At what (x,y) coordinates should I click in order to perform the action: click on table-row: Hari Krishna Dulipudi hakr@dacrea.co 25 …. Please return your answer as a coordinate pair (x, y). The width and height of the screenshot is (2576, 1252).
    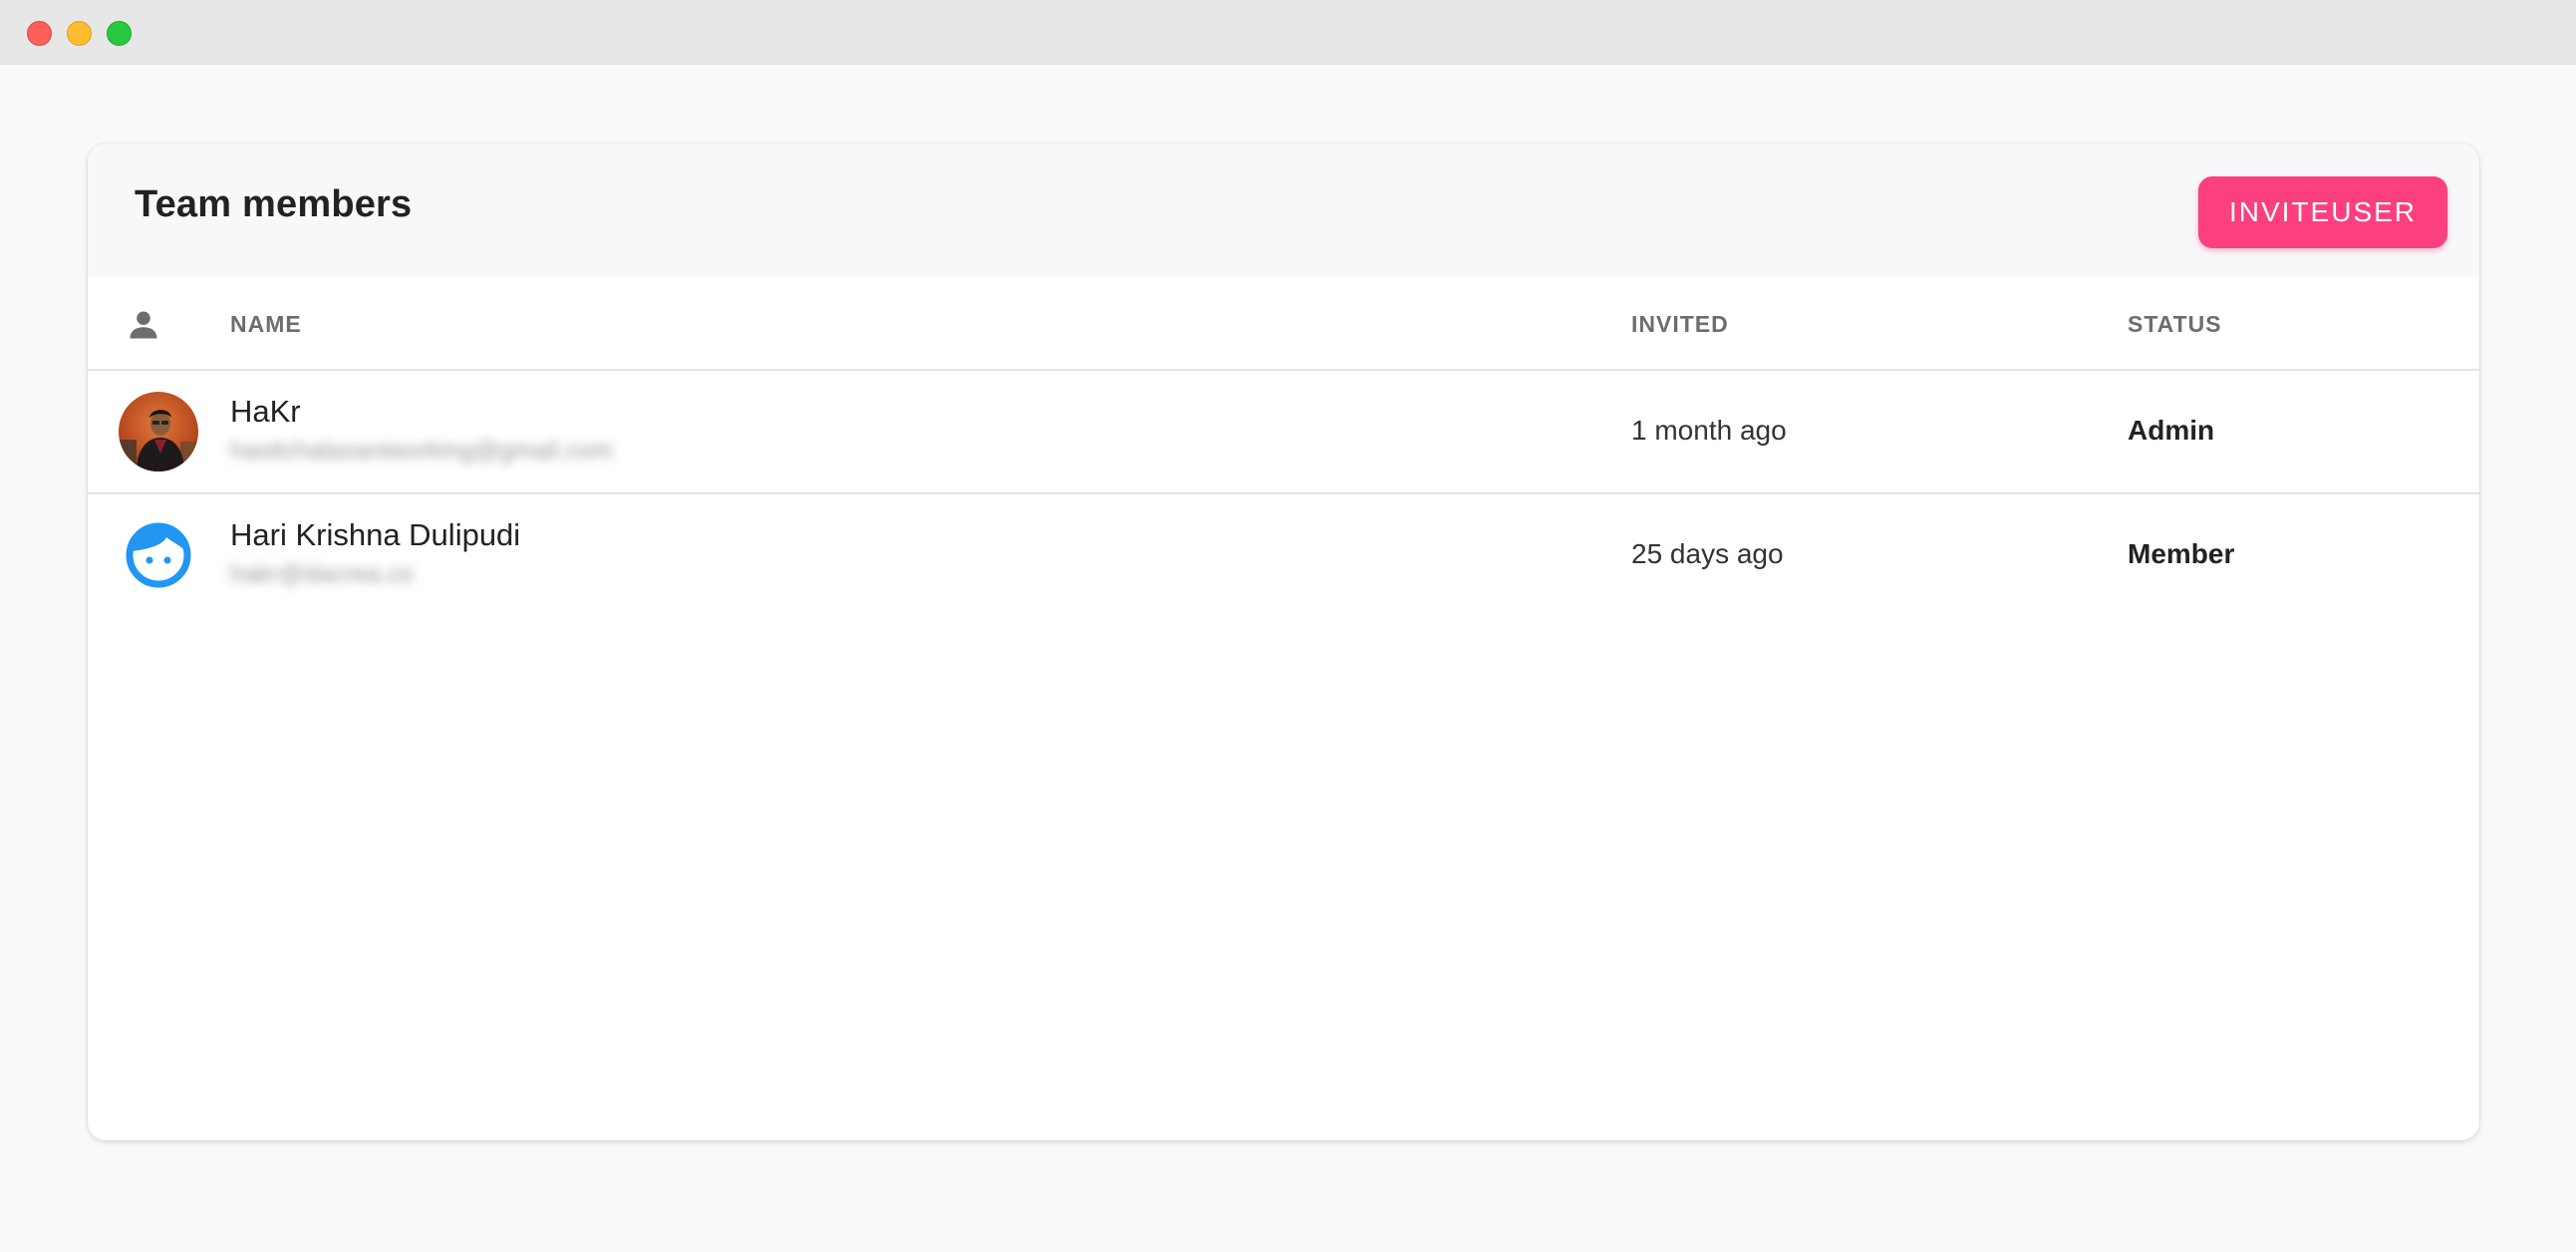
    Looking at the image, I should click on (1283, 555).